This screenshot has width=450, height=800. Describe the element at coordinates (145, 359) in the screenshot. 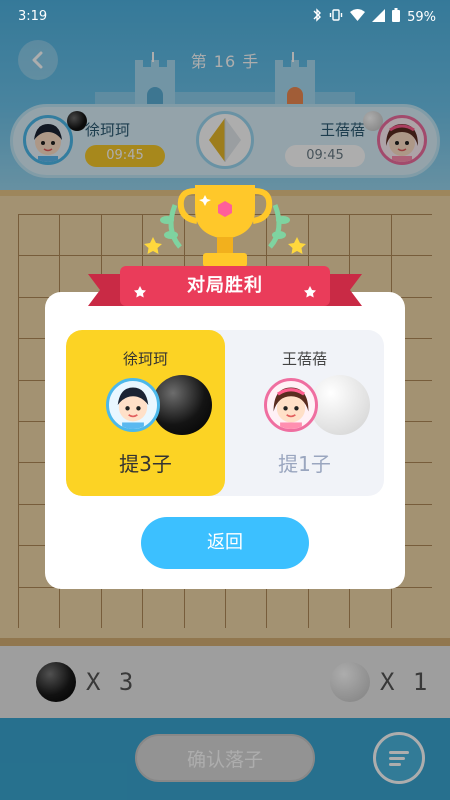

I see `result-left-name: 徐珂珂` at that location.